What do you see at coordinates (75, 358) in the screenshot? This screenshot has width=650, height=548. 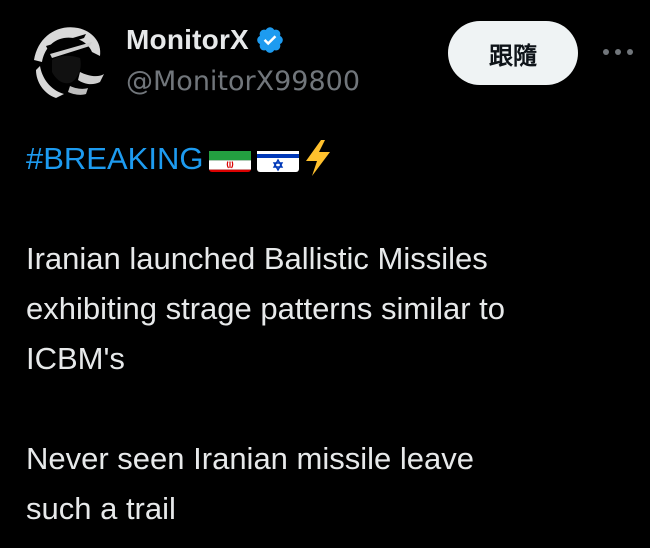 I see `tweet-line-3: ICBM's` at bounding box center [75, 358].